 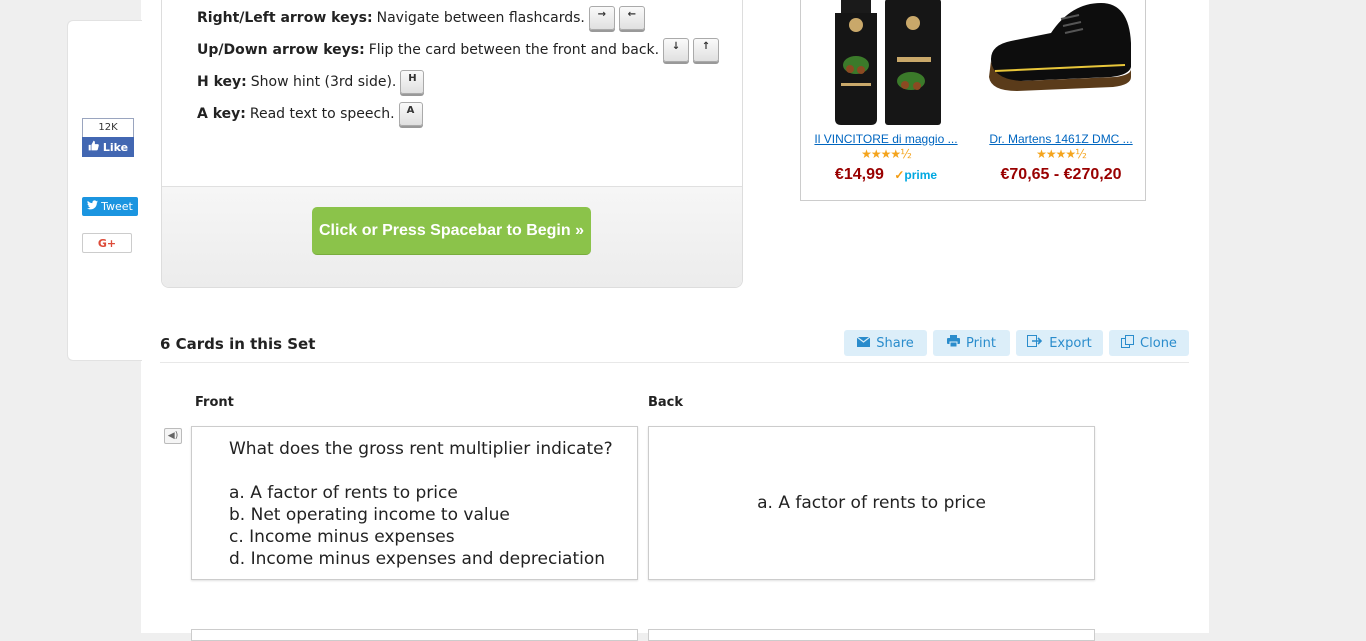 I want to click on flashcard-back: a. A factor of rents to price, so click(x=871, y=503).